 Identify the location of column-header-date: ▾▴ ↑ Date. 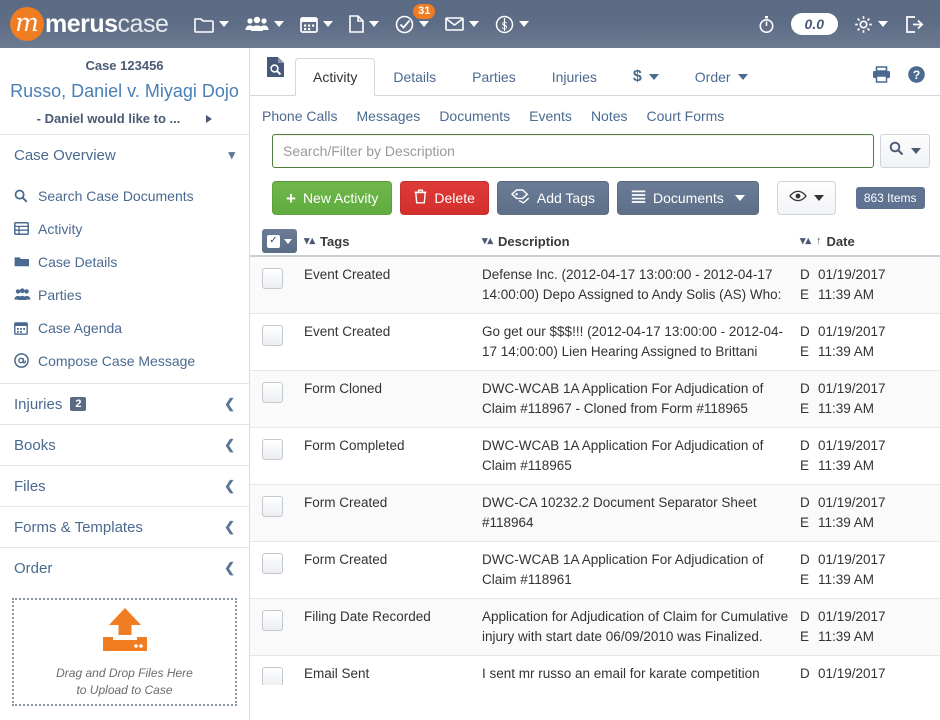
(870, 241).